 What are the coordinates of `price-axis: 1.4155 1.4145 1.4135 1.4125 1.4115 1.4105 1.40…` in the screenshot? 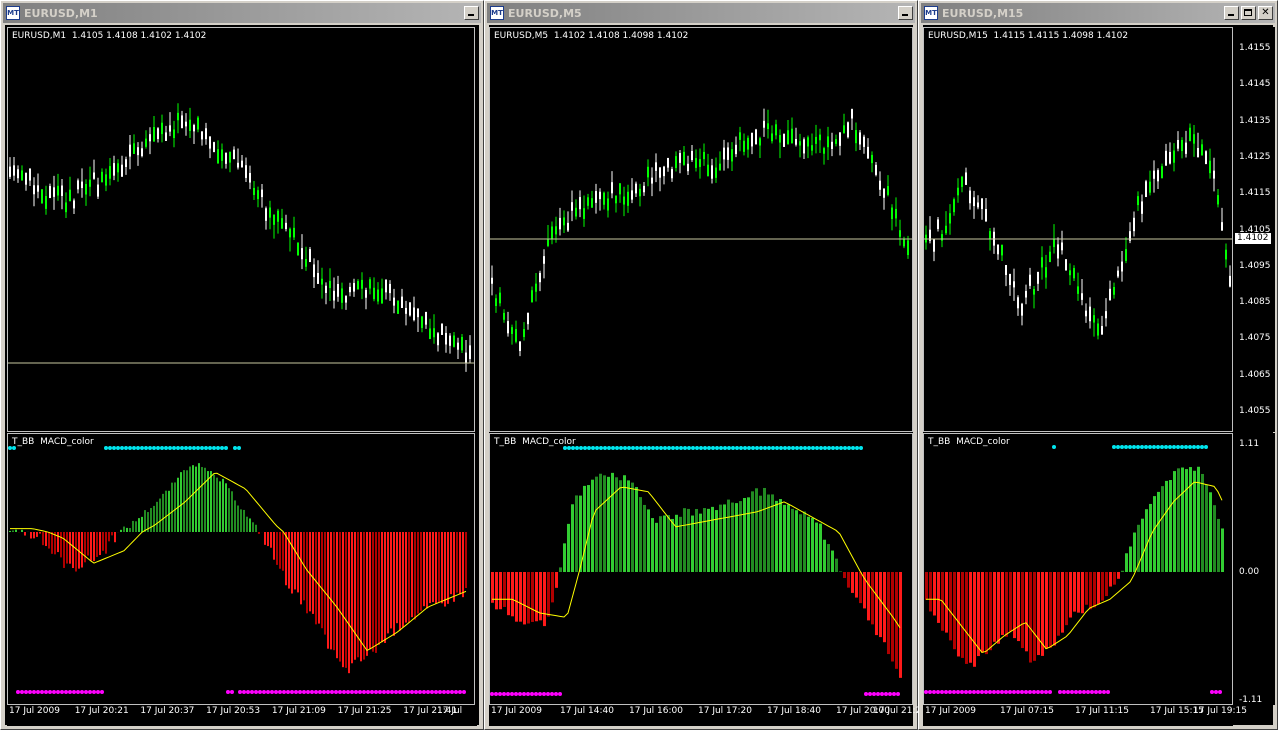 It's located at (1254, 229).